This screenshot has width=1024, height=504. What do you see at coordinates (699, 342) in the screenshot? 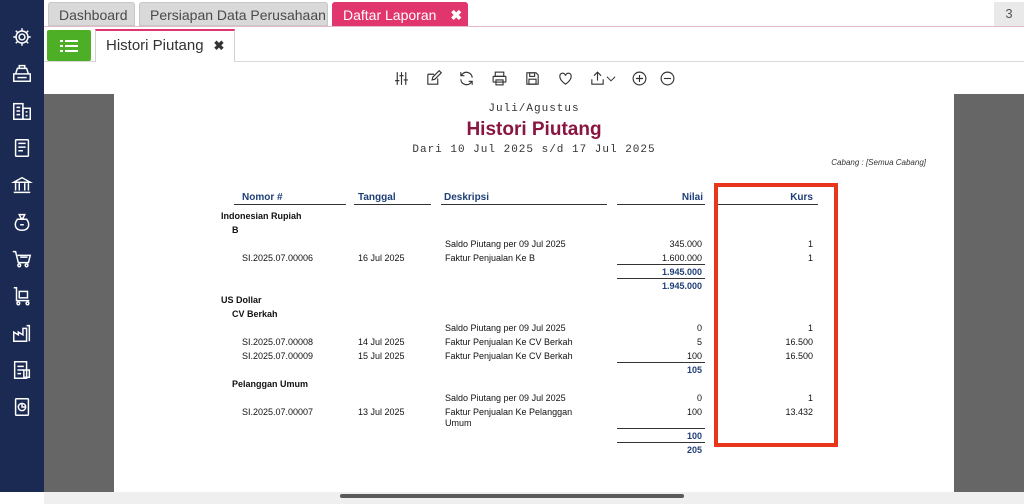
I see `row-nilai: 5` at bounding box center [699, 342].